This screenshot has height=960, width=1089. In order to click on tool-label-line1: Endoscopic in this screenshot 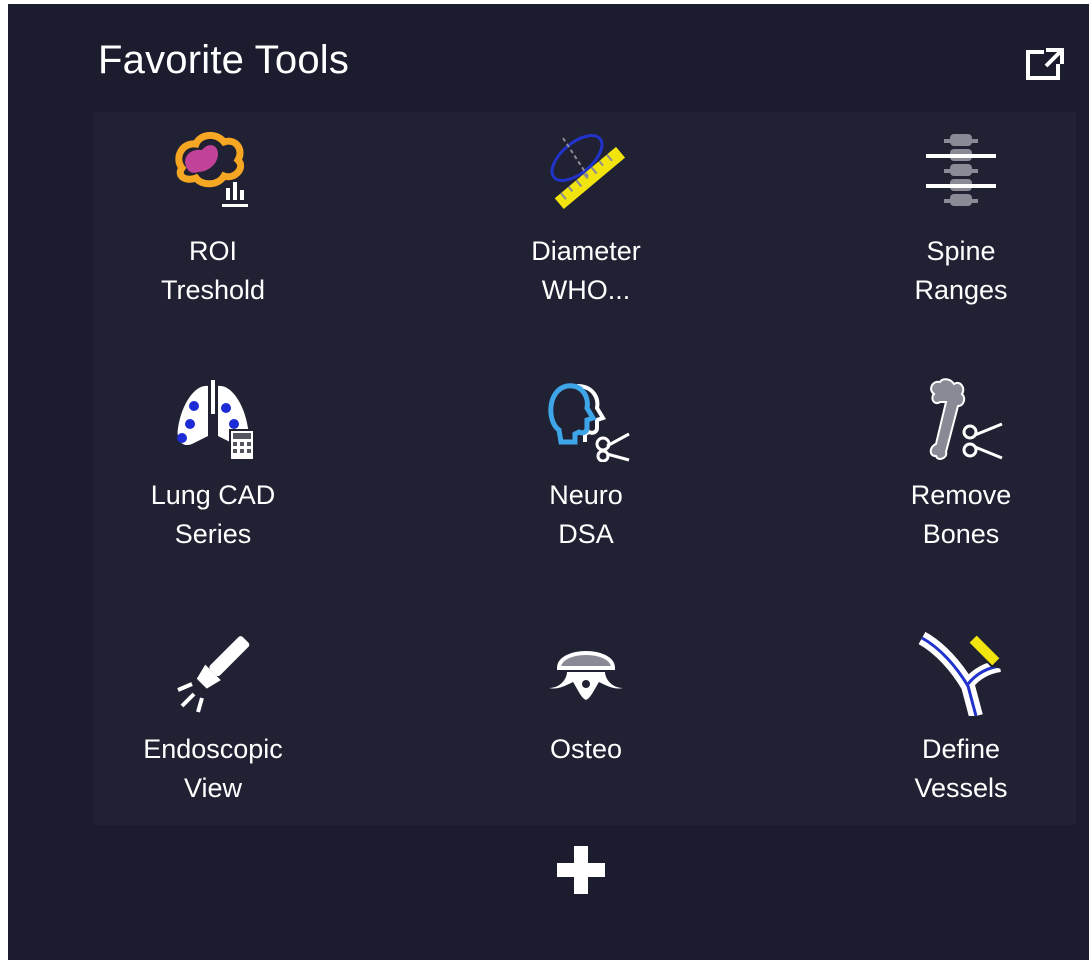, I will do `click(213, 749)`.